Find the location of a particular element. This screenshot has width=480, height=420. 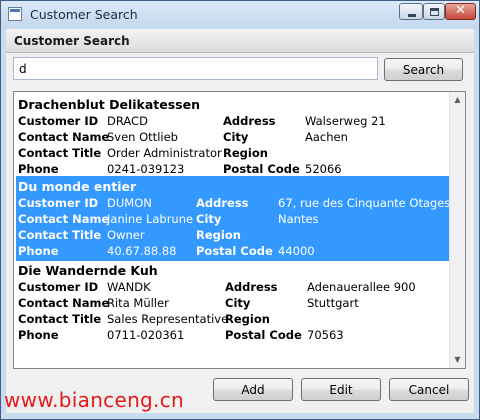

address-value: Adenauerallee 900 is located at coordinates (361, 287).